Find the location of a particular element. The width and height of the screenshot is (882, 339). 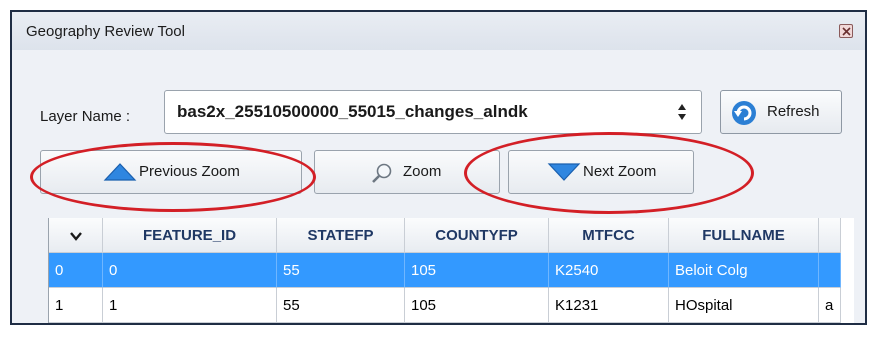

chevron-down-icon is located at coordinates (75, 236).